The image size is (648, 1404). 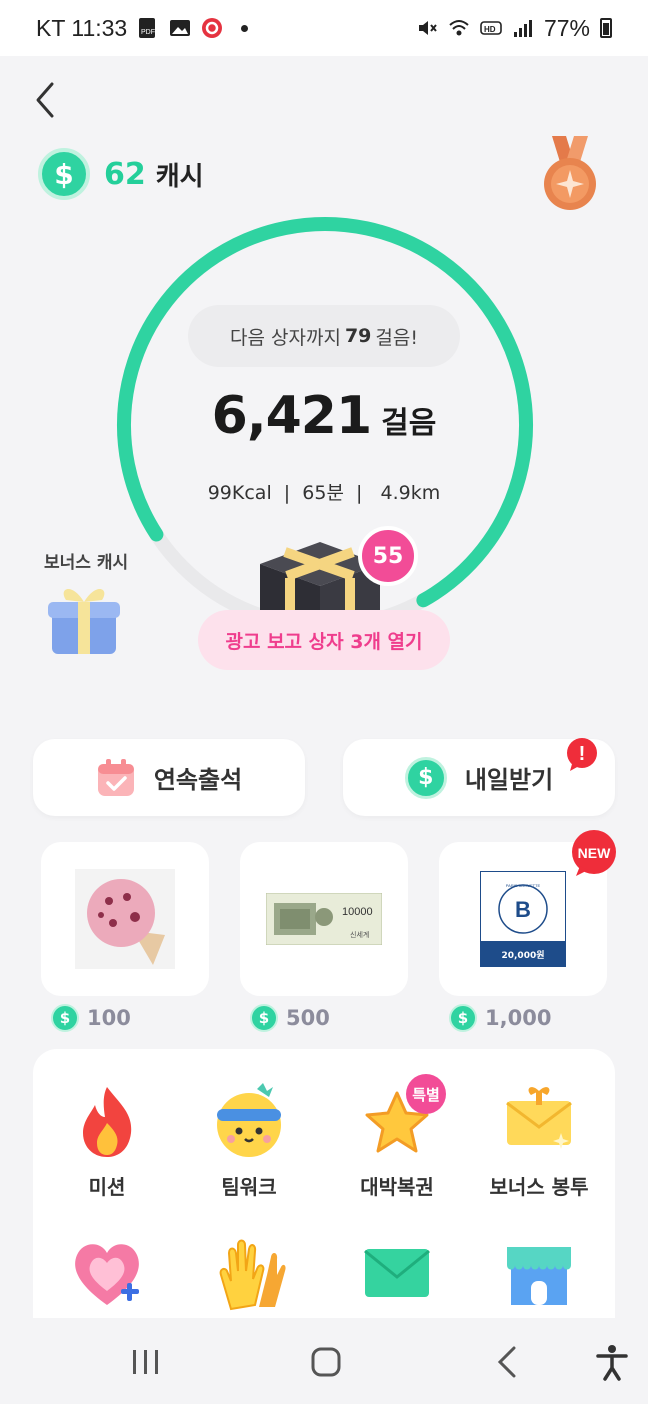 I want to click on carrier-time: KT 11:33, so click(x=82, y=27).